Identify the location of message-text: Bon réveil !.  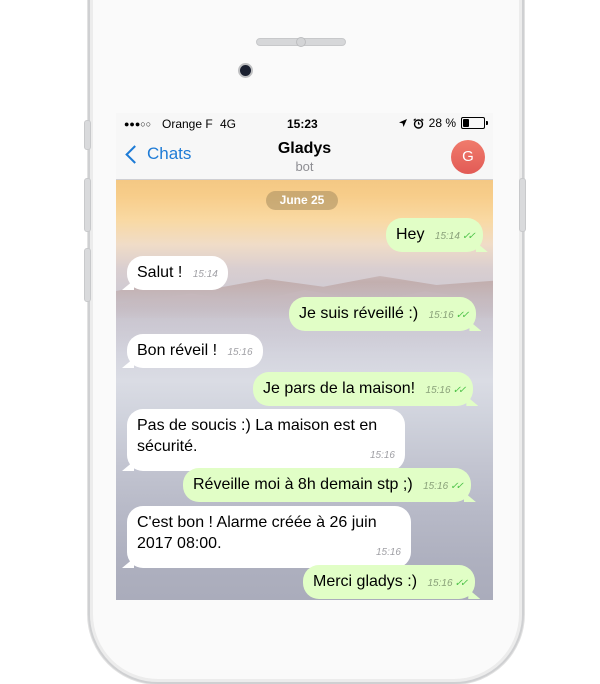
(177, 350).